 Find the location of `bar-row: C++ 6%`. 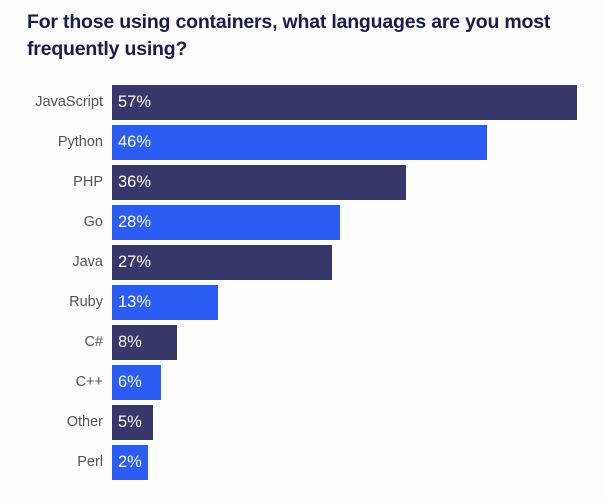

bar-row: C++ 6% is located at coordinates (302, 382).